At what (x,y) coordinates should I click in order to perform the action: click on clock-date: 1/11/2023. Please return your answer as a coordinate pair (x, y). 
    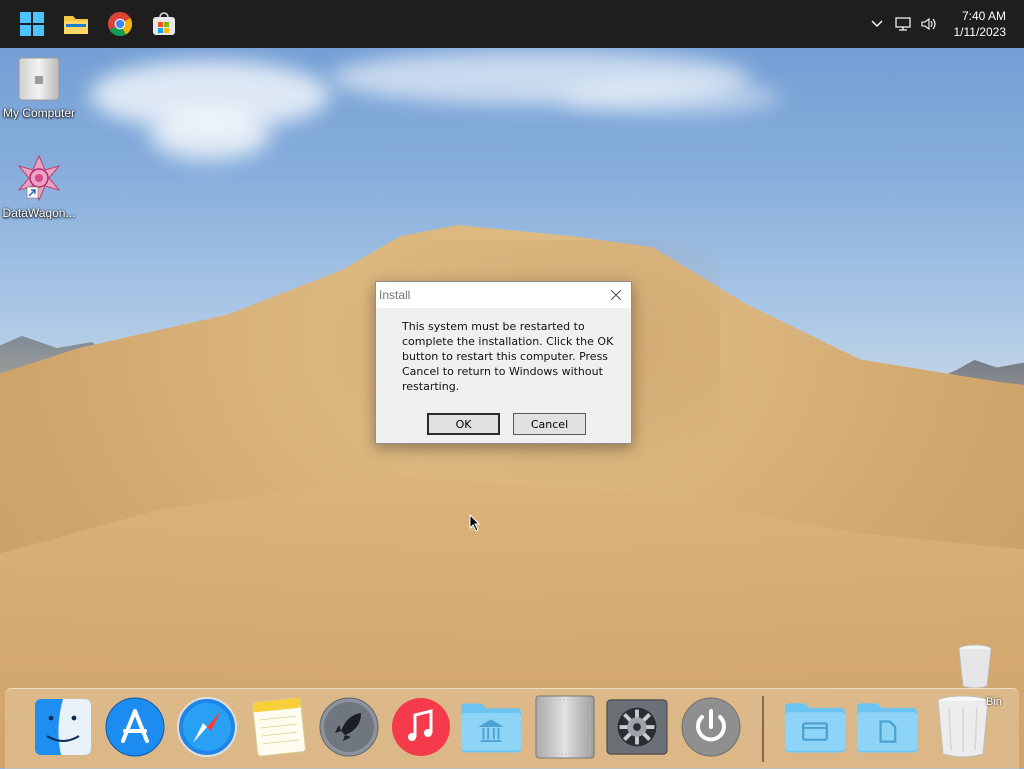
    Looking at the image, I should click on (980, 32).